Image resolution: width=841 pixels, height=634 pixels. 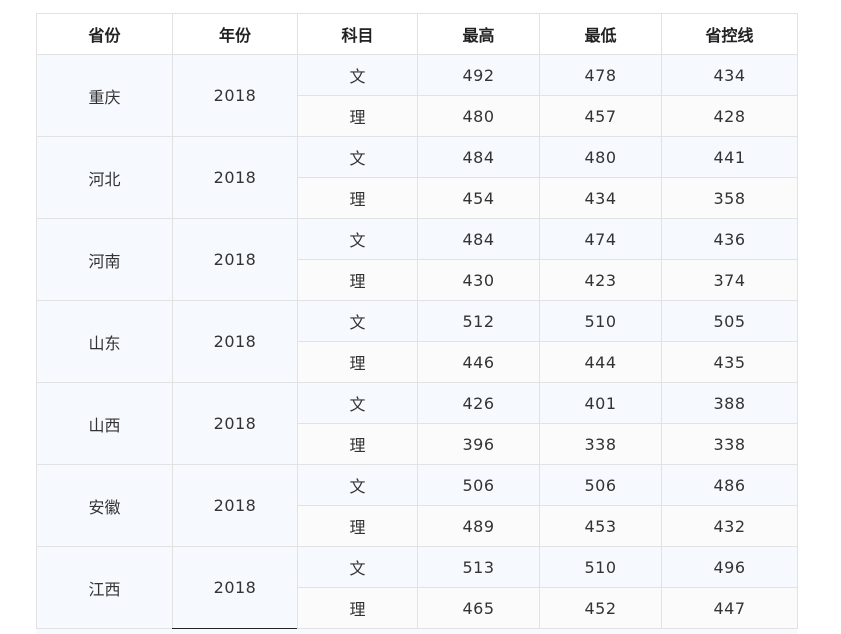 What do you see at coordinates (600, 362) in the screenshot?
I see `min-score-cell: 444` at bounding box center [600, 362].